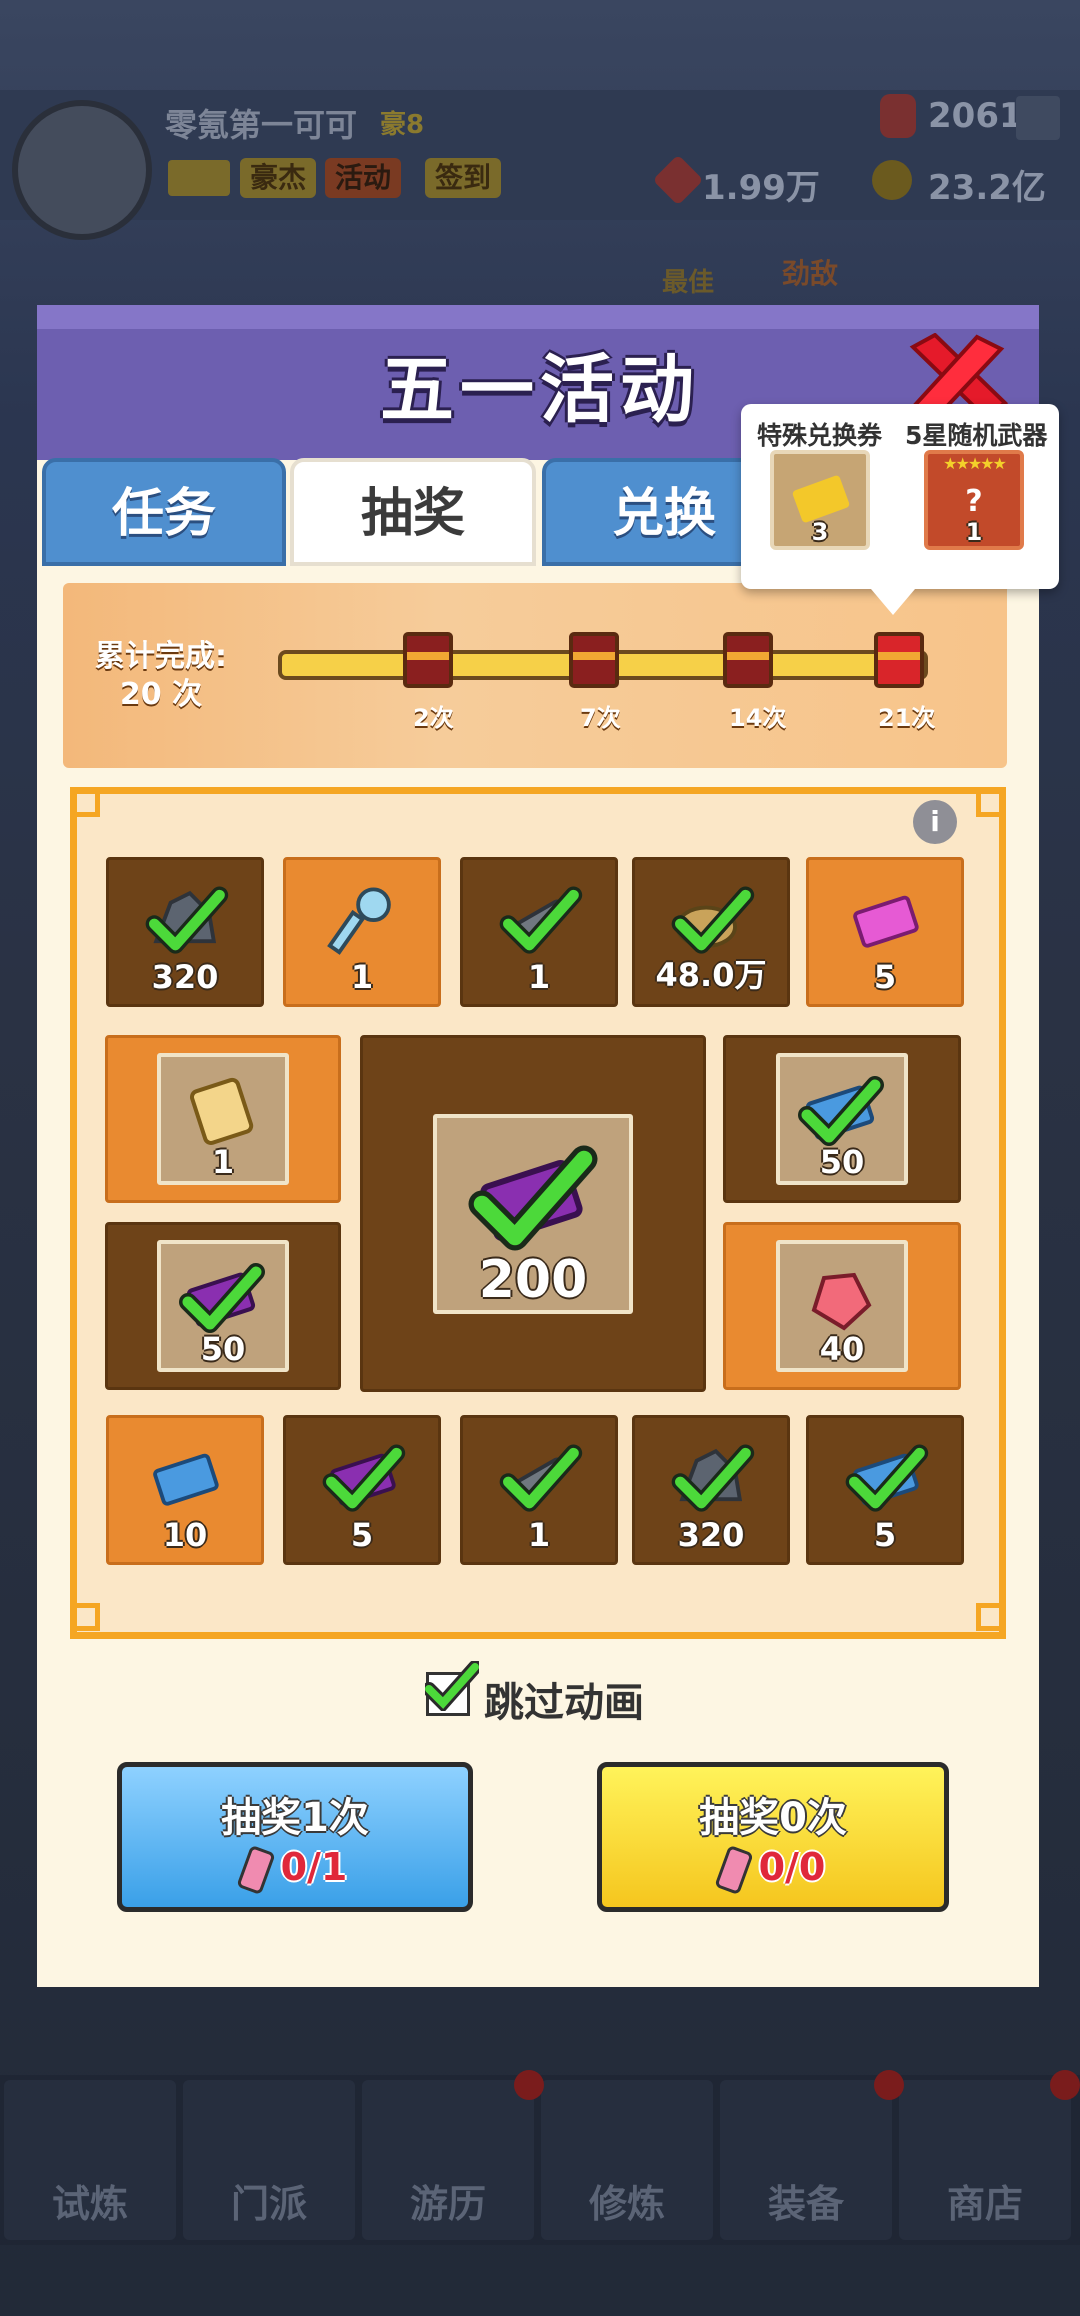 Image resolution: width=1080 pixels, height=2316 pixels. What do you see at coordinates (402, 125) in the screenshot?
I see `vip-badge: 豪8` at bounding box center [402, 125].